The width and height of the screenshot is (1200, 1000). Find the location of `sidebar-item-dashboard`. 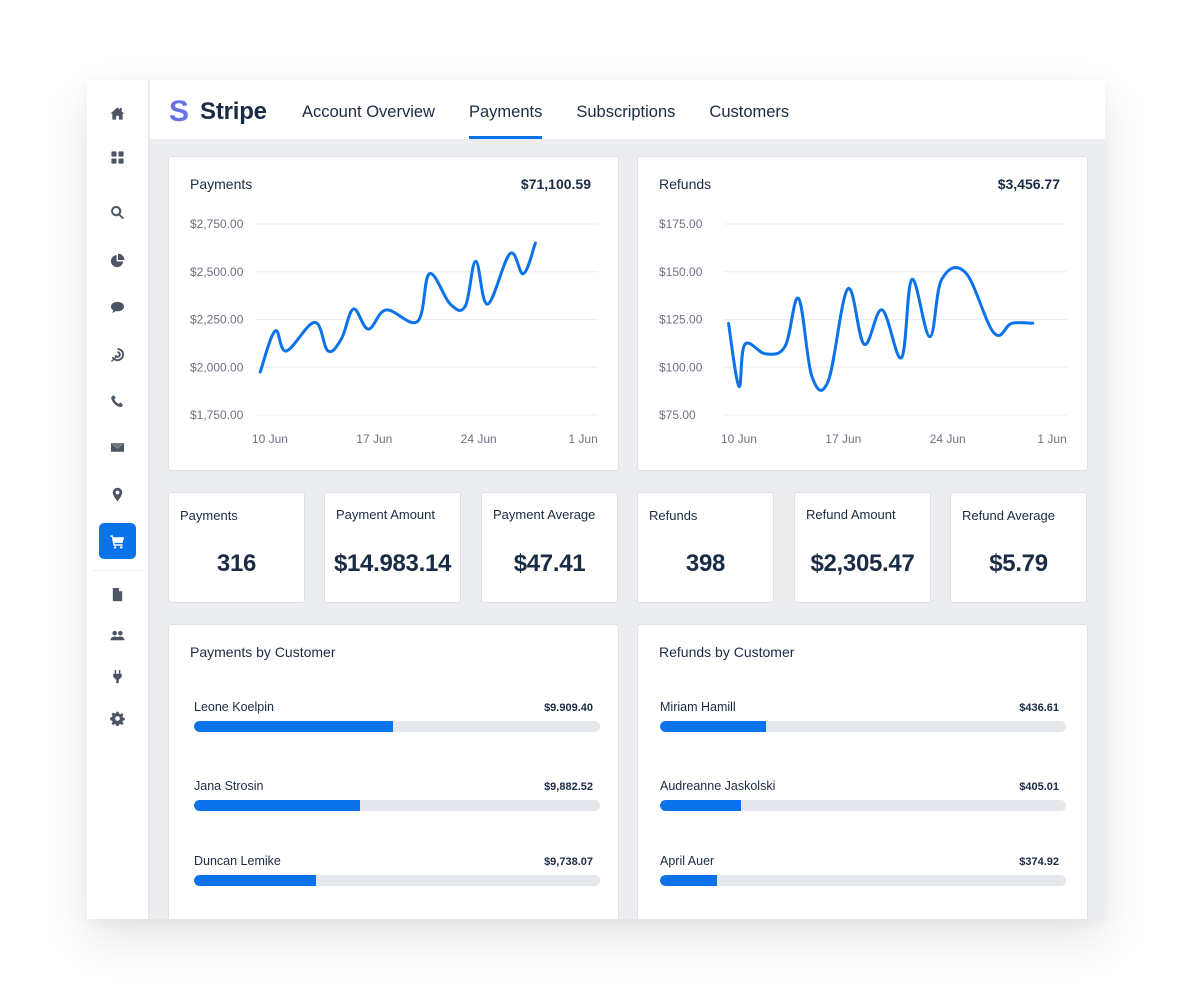

sidebar-item-dashboard is located at coordinates (117, 157).